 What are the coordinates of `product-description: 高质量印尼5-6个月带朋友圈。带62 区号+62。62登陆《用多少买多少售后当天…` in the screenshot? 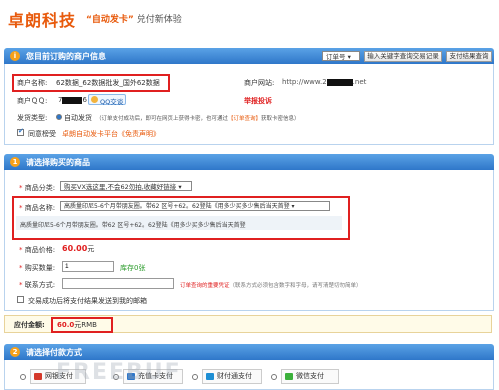 It's located at (133, 225).